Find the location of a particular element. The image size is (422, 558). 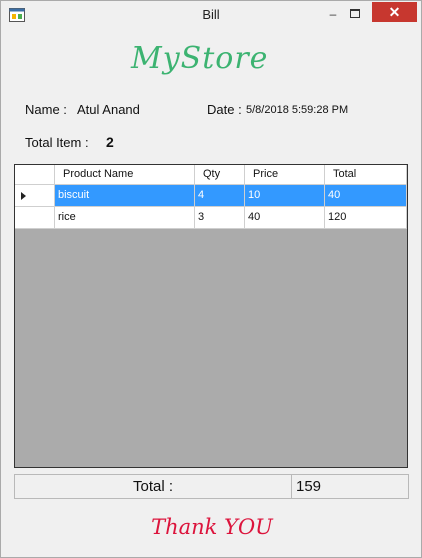

maximize-icon is located at coordinates (355, 13).